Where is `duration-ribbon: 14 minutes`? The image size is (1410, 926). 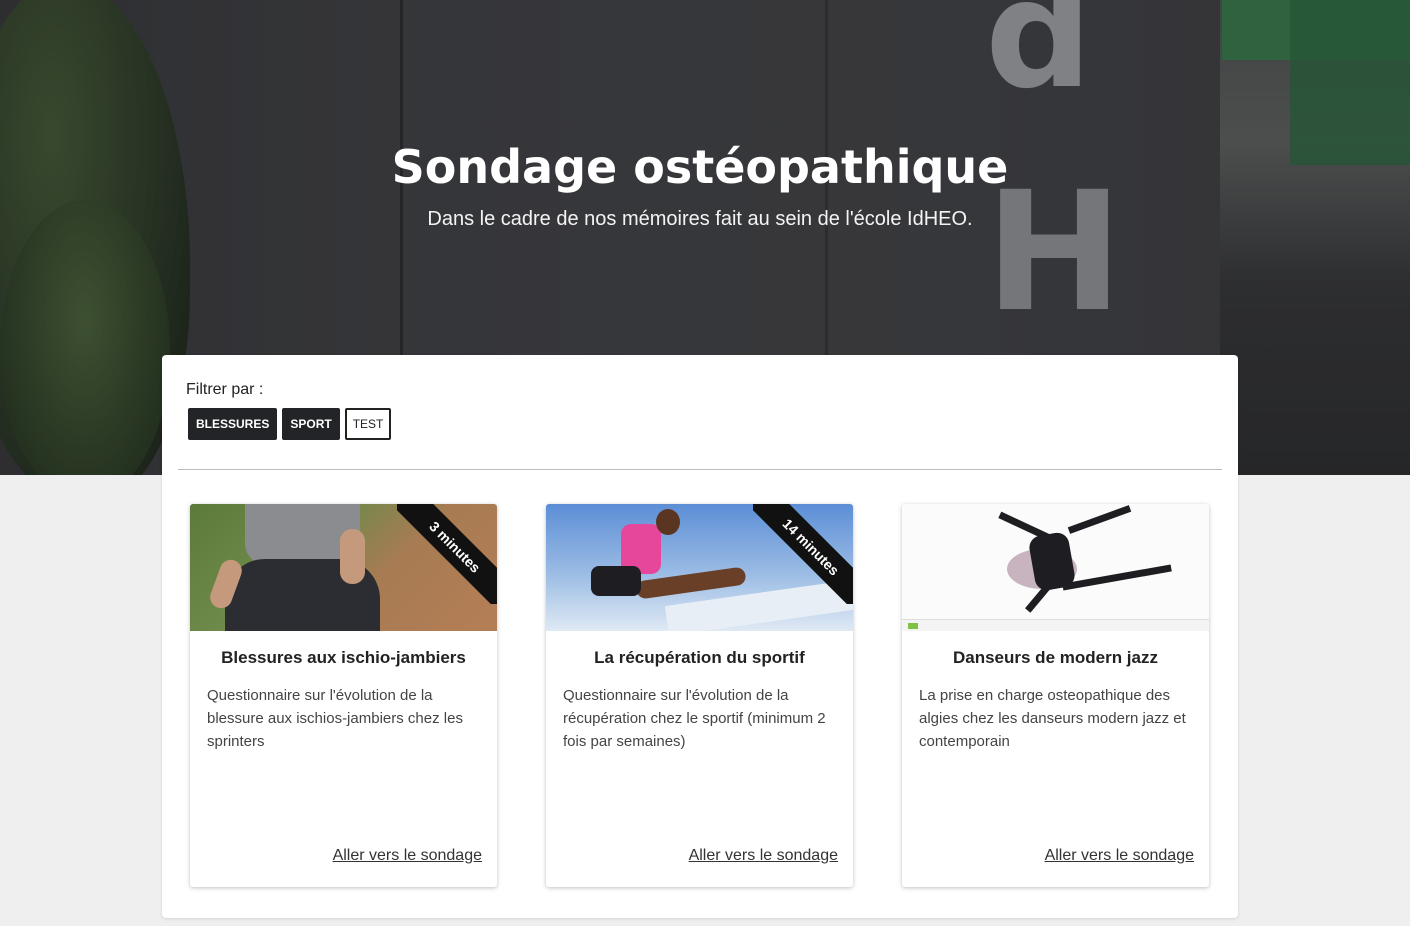
duration-ribbon: 14 minutes is located at coordinates (803, 554).